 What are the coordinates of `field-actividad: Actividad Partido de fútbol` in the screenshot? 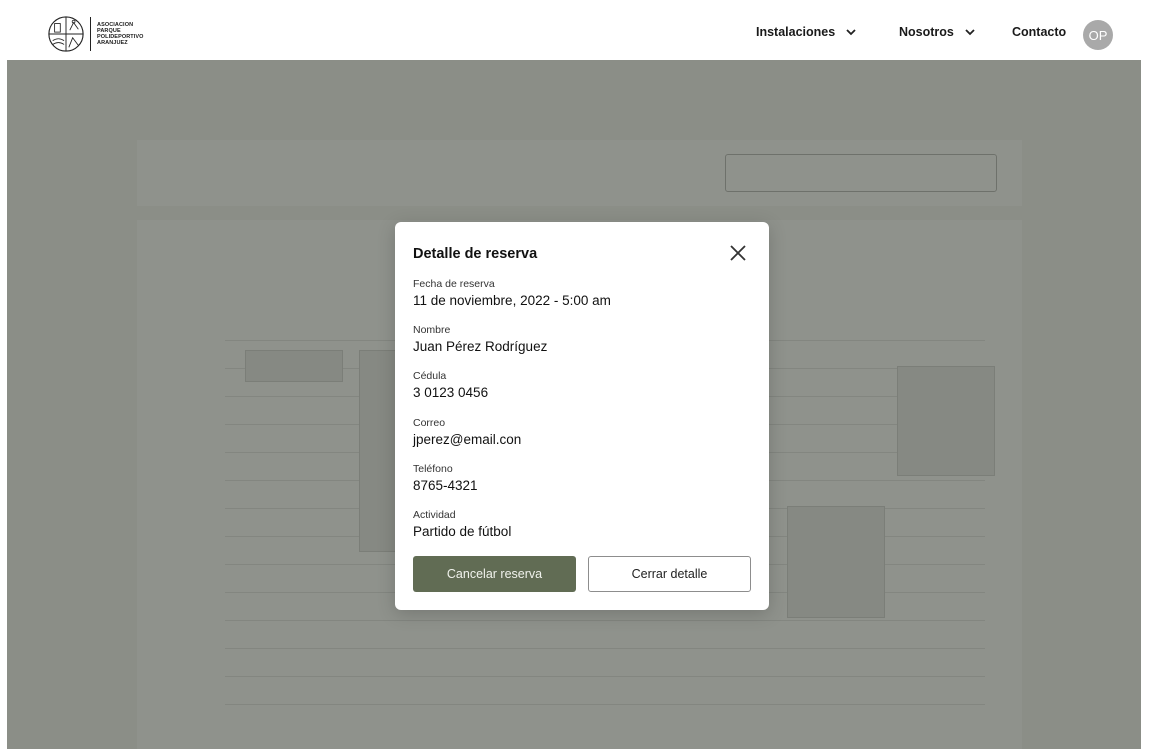 It's located at (462, 525).